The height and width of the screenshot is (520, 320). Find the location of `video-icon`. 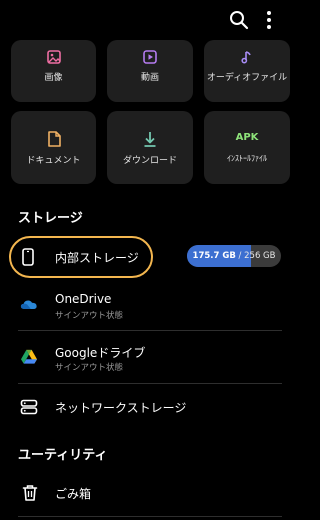

video-icon is located at coordinates (150, 57).